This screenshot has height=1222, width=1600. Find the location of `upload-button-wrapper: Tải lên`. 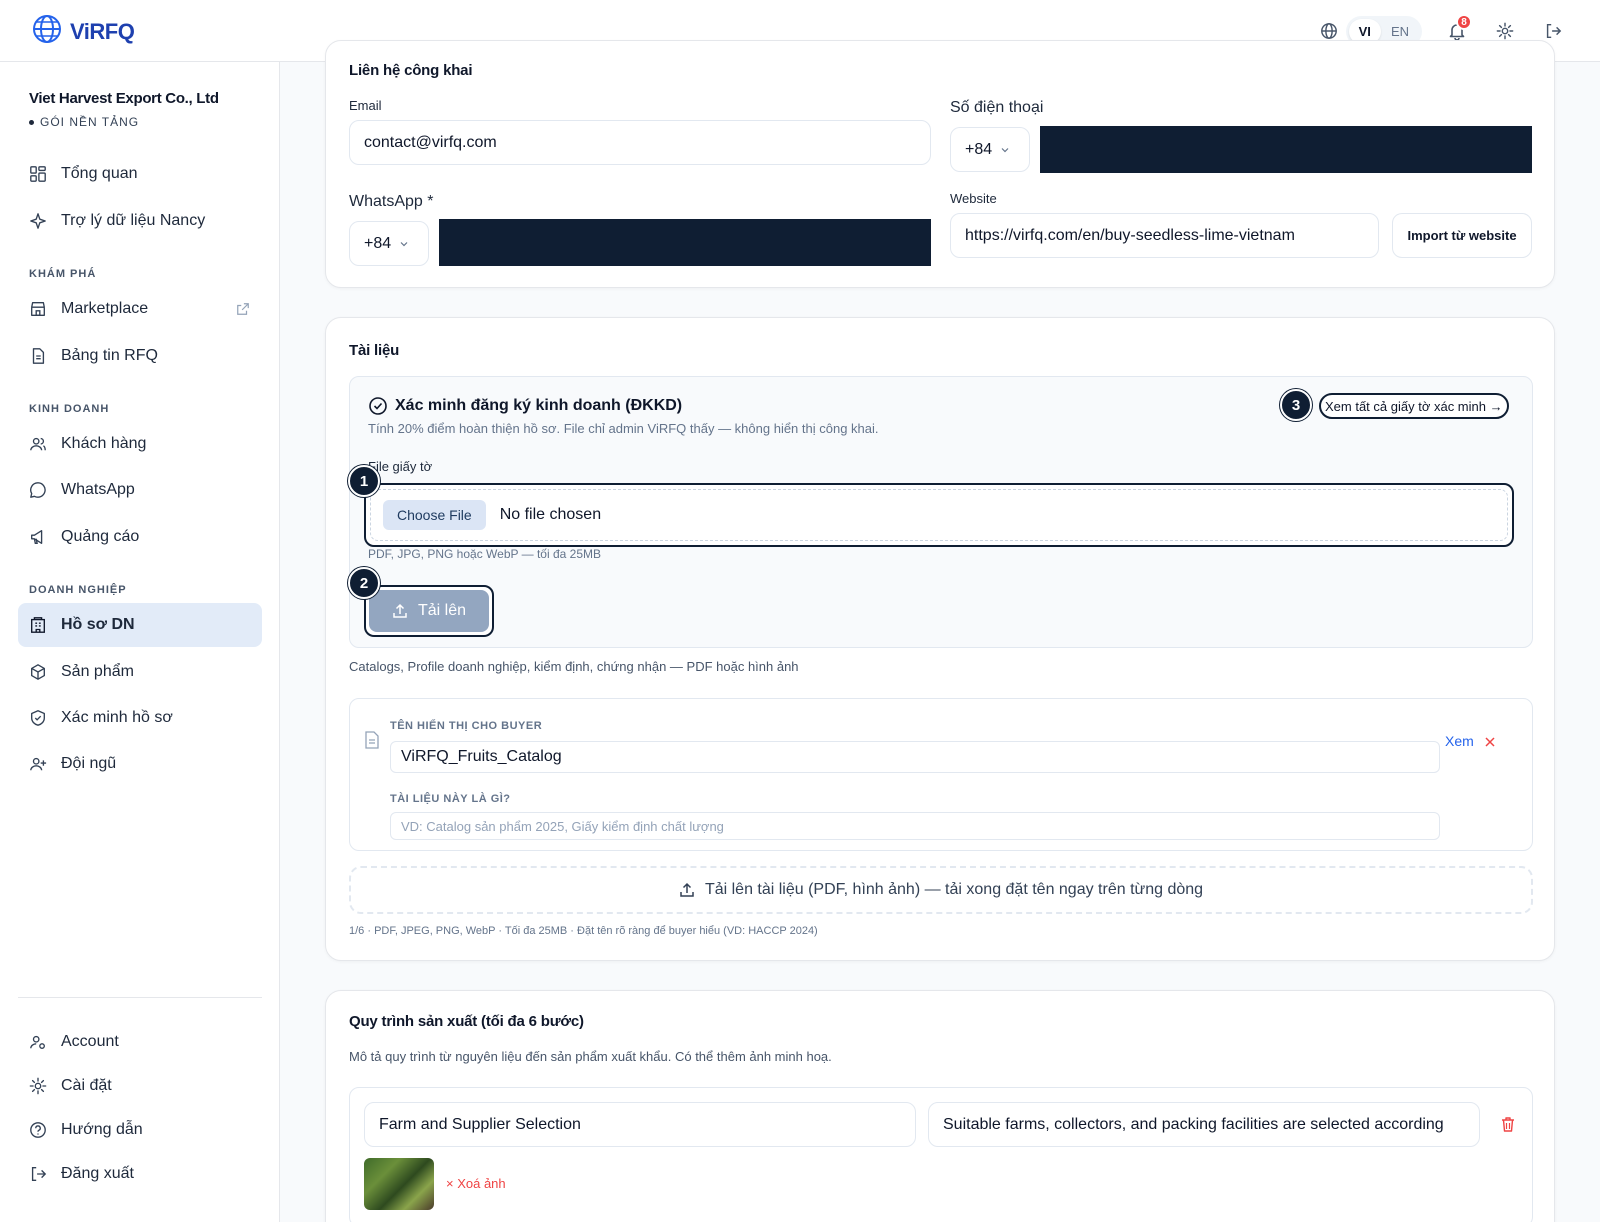

upload-button-wrapper: Tải lên is located at coordinates (429, 611).